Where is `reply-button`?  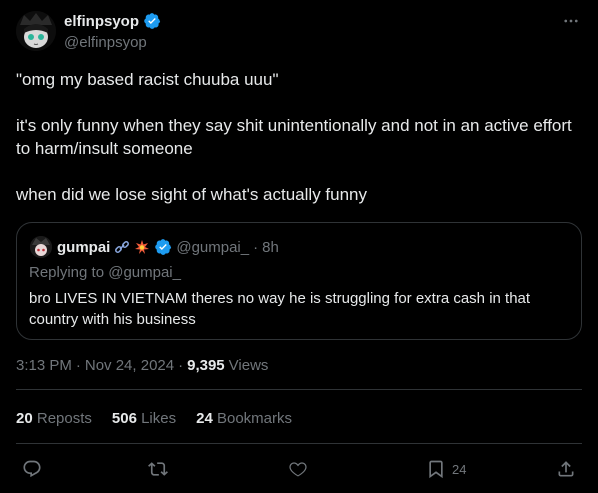 reply-button is located at coordinates (32, 469).